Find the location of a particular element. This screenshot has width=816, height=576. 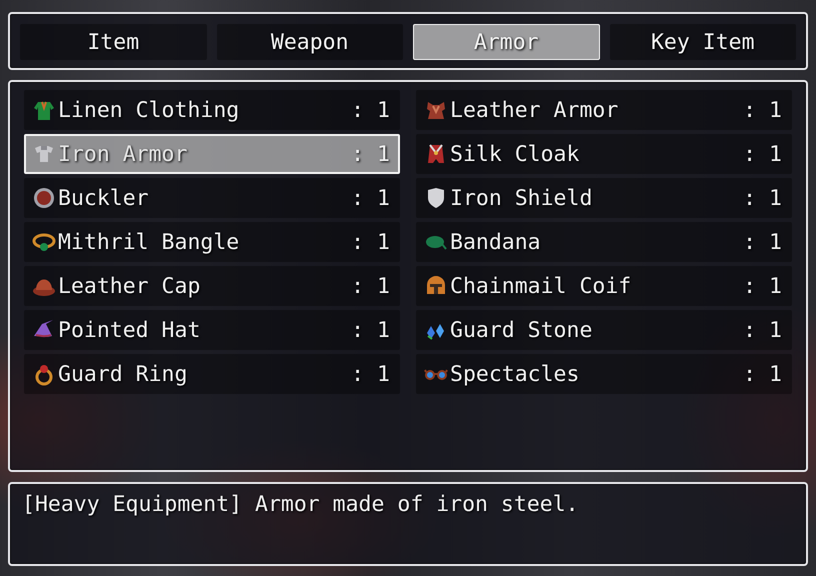

item-name: Mithril Bangle is located at coordinates (149, 242).